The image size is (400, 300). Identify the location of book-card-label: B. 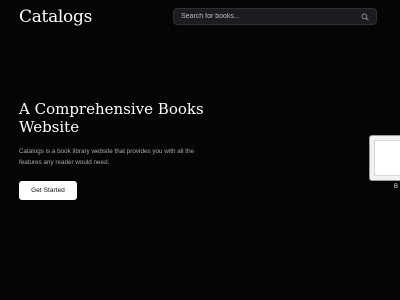
(396, 187).